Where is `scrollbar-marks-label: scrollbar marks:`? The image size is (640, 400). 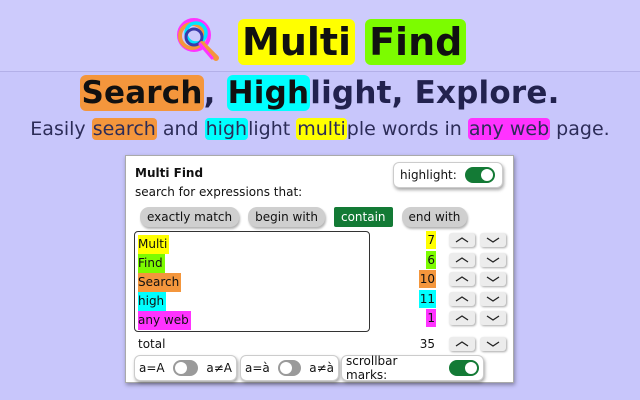 scrollbar-marks-label: scrollbar marks: is located at coordinates (372, 368).